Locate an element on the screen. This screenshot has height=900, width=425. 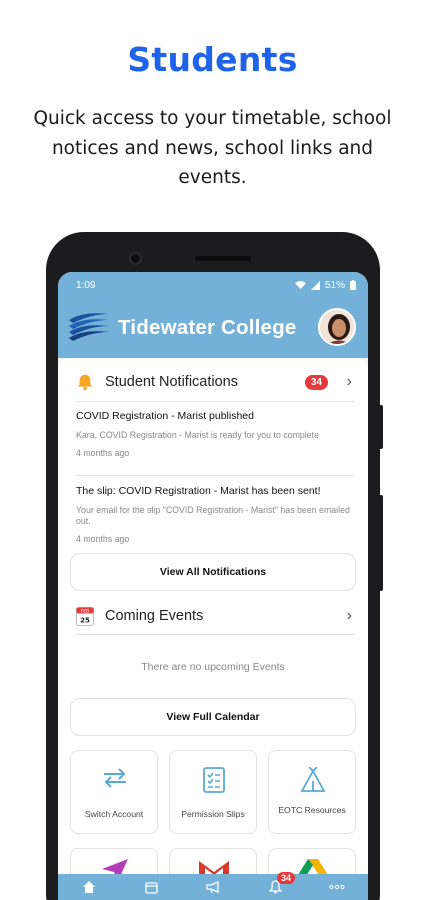
tile-label: Permission Slips is located at coordinates (213, 814).